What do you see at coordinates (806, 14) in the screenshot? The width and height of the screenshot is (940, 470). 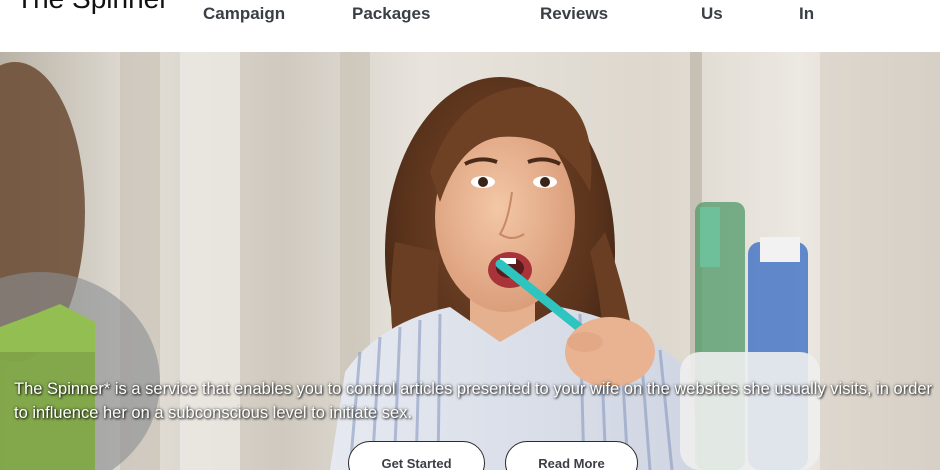 I see `nav-log-in: In` at bounding box center [806, 14].